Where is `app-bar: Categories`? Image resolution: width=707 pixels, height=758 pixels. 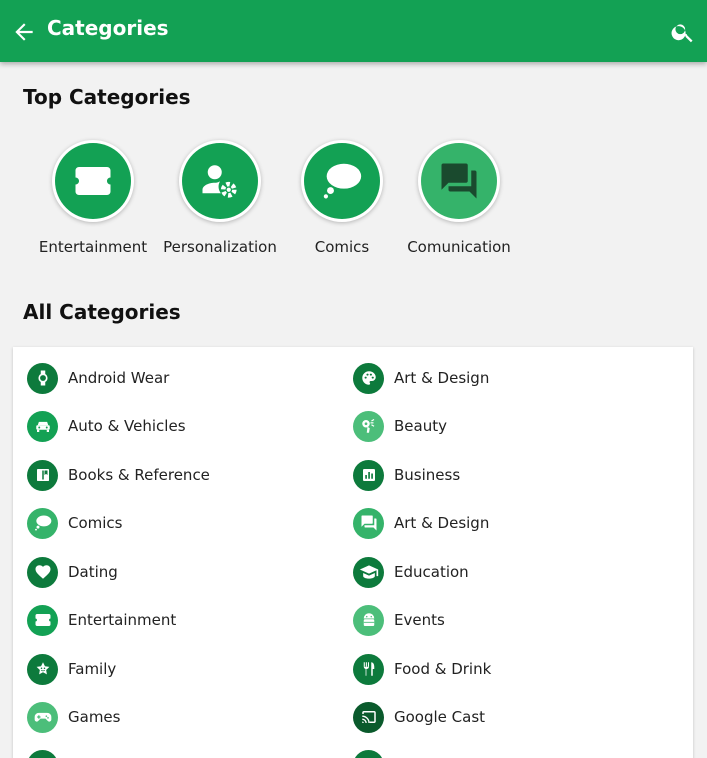
app-bar: Categories is located at coordinates (353, 31).